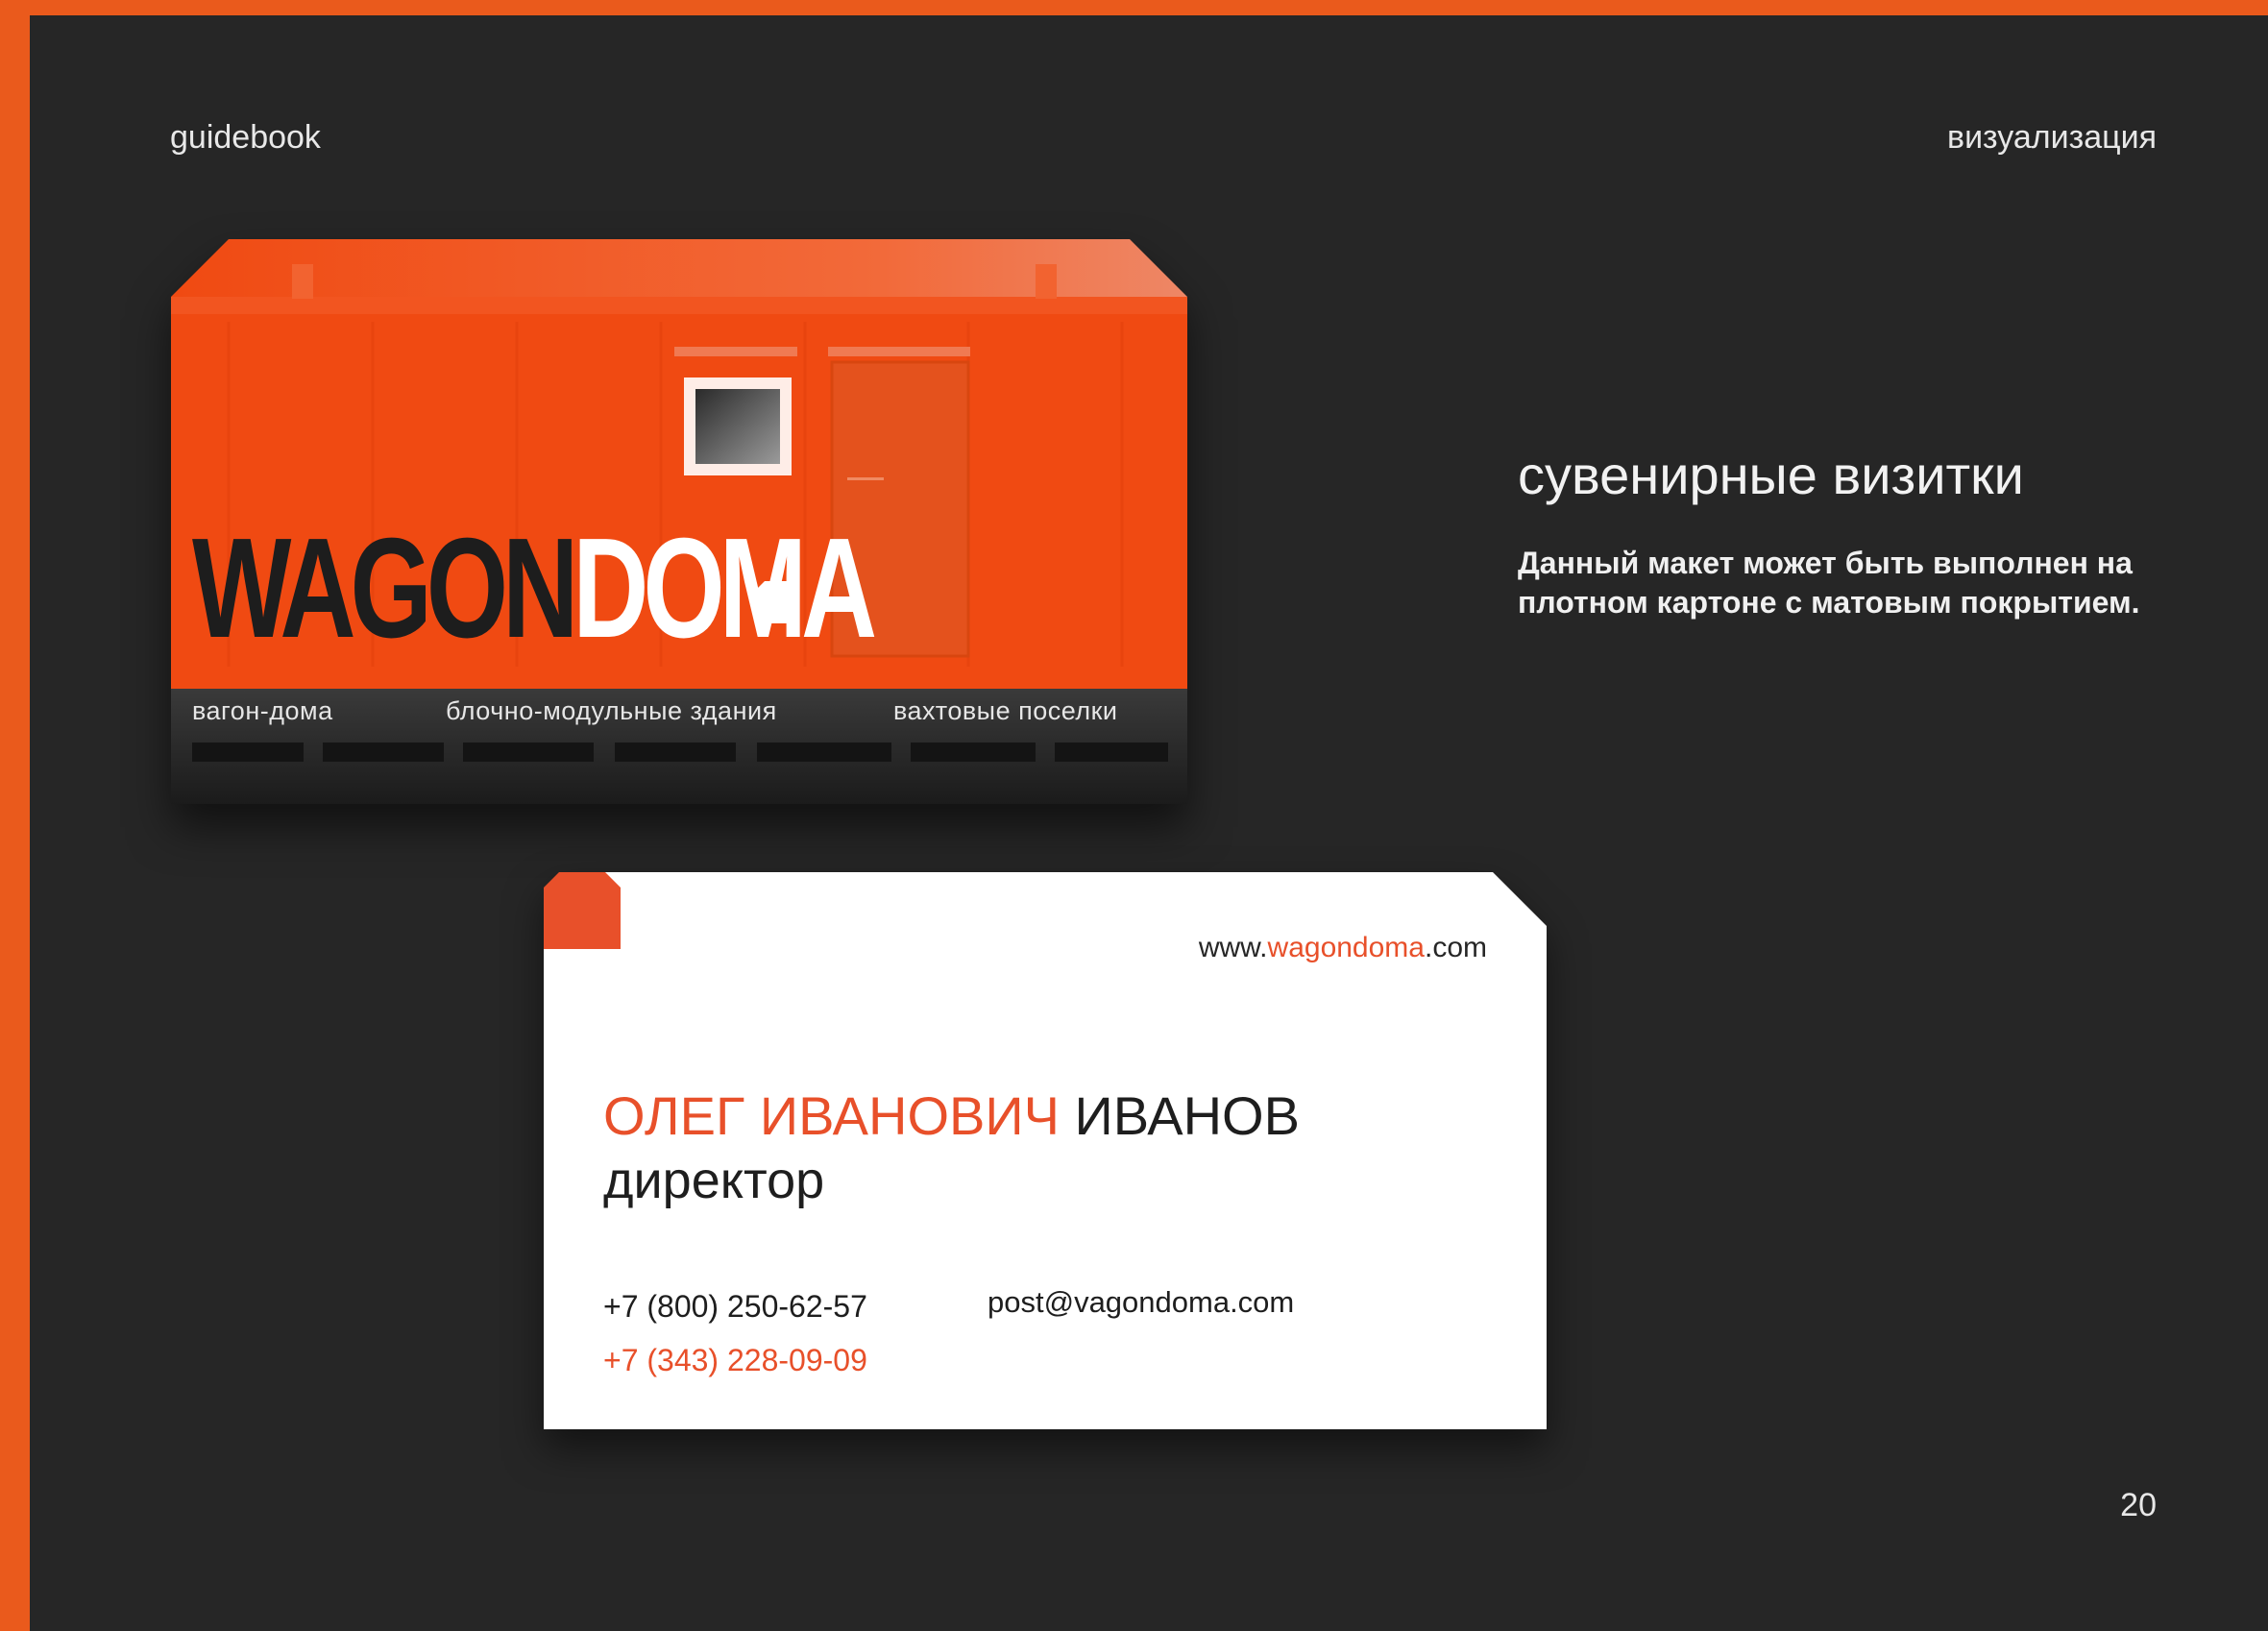 The height and width of the screenshot is (1631, 2268). I want to click on site-suffix: .com, so click(1455, 948).